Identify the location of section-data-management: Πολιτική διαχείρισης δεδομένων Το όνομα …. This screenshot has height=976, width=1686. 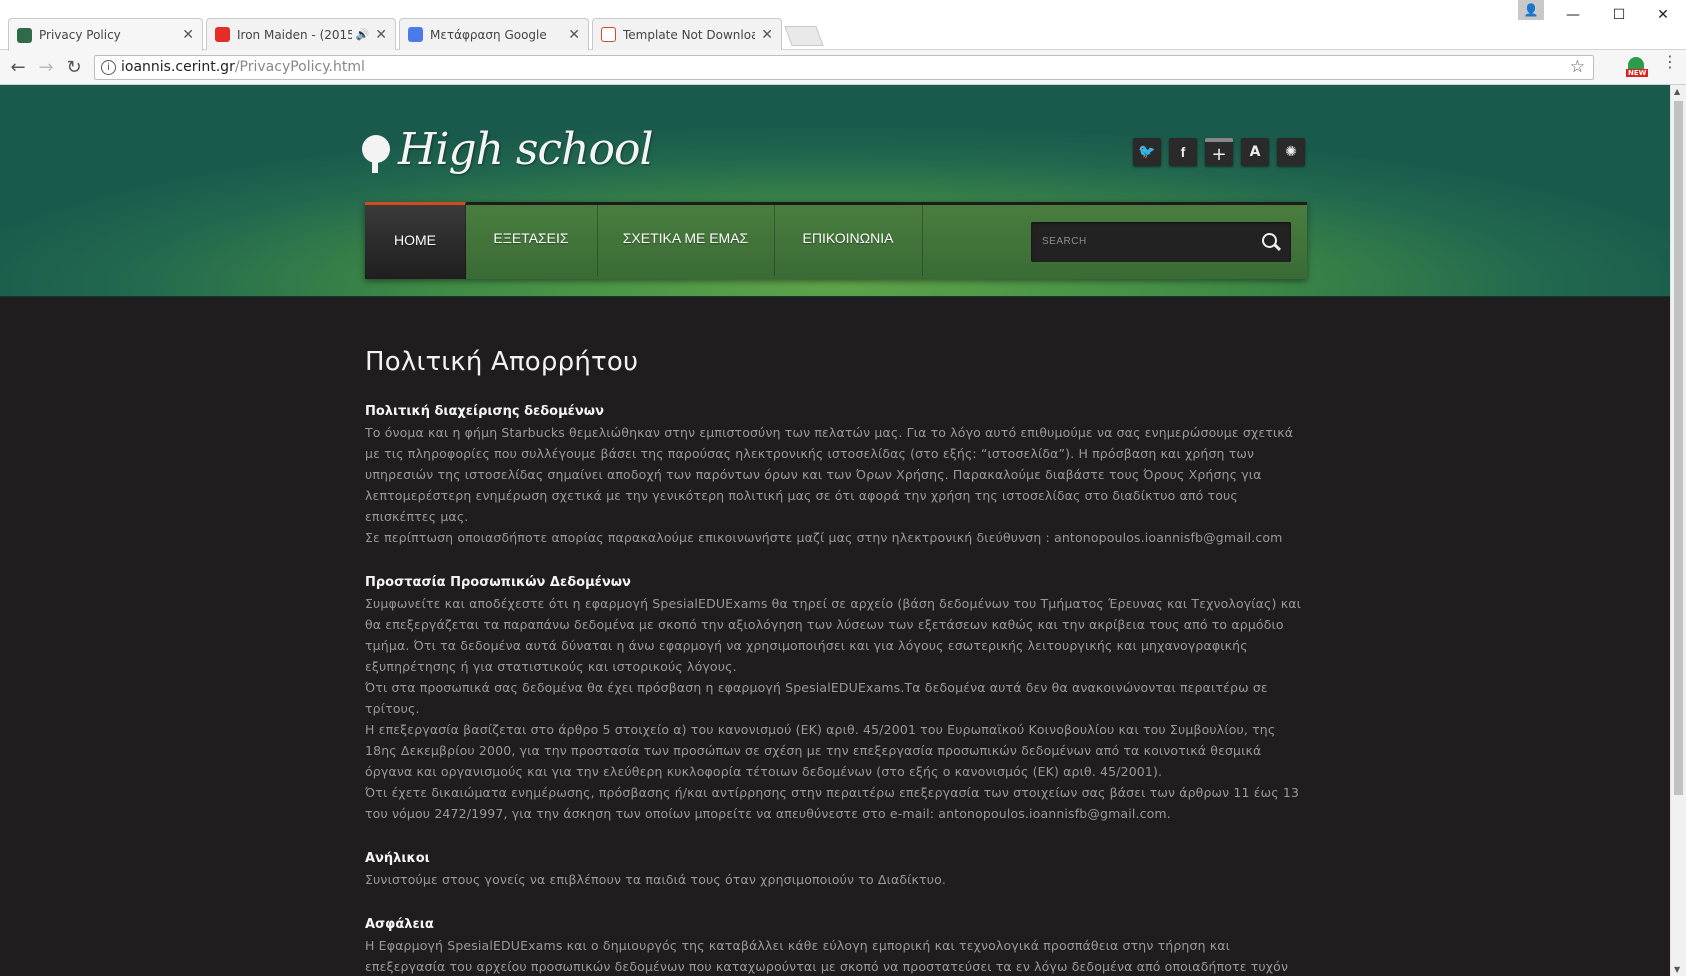
(835, 474).